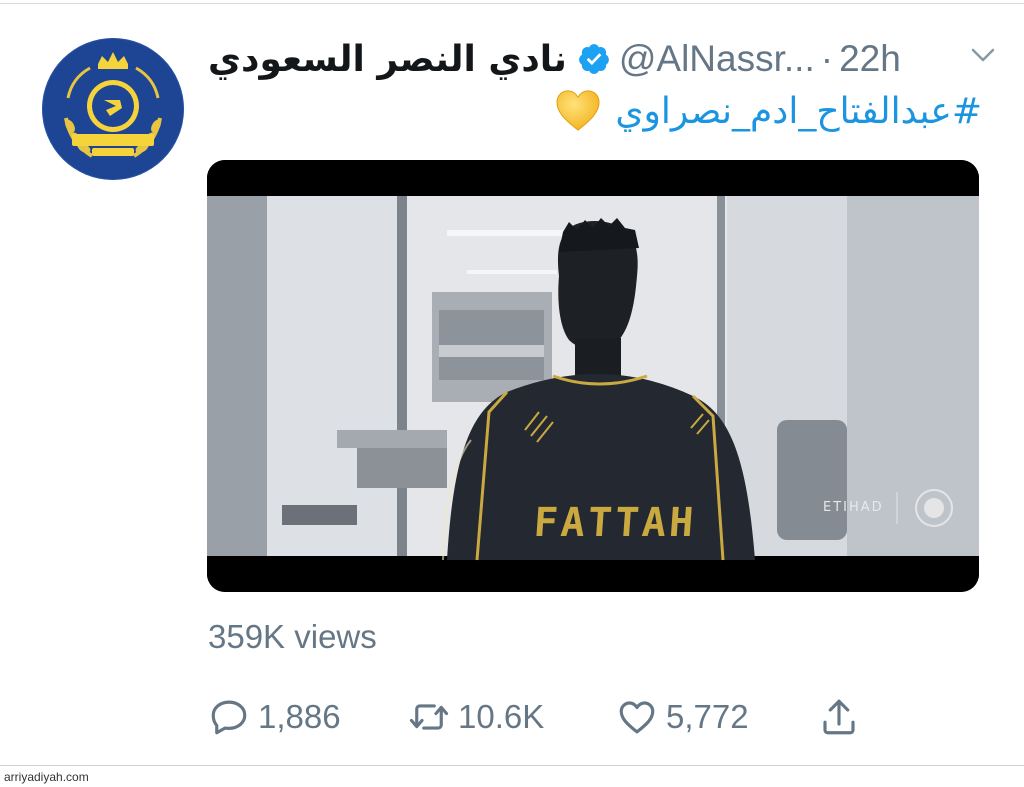  What do you see at coordinates (870, 59) in the screenshot?
I see `timestamp: 22h` at bounding box center [870, 59].